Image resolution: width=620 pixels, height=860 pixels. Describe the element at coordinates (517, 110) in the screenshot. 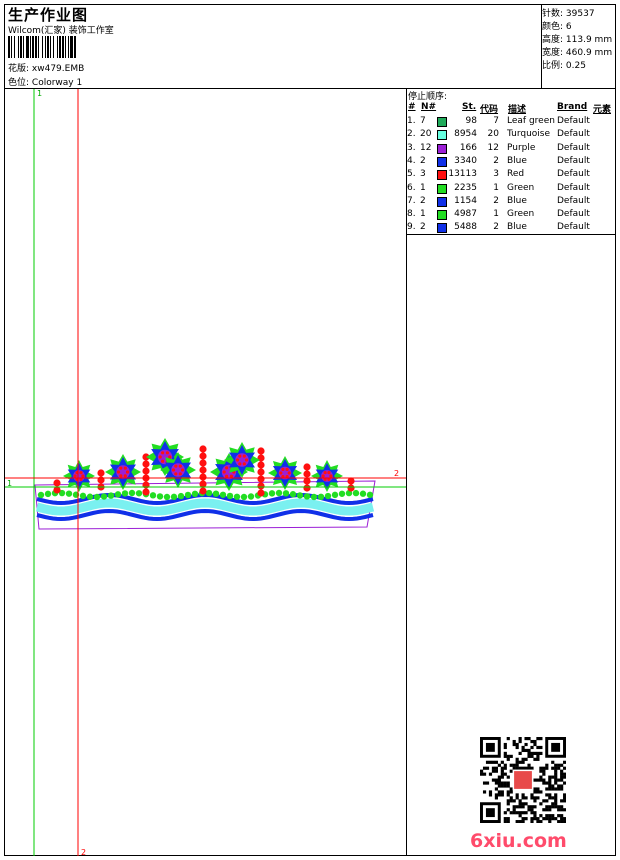

I see `col-header-desc: 描述` at that location.